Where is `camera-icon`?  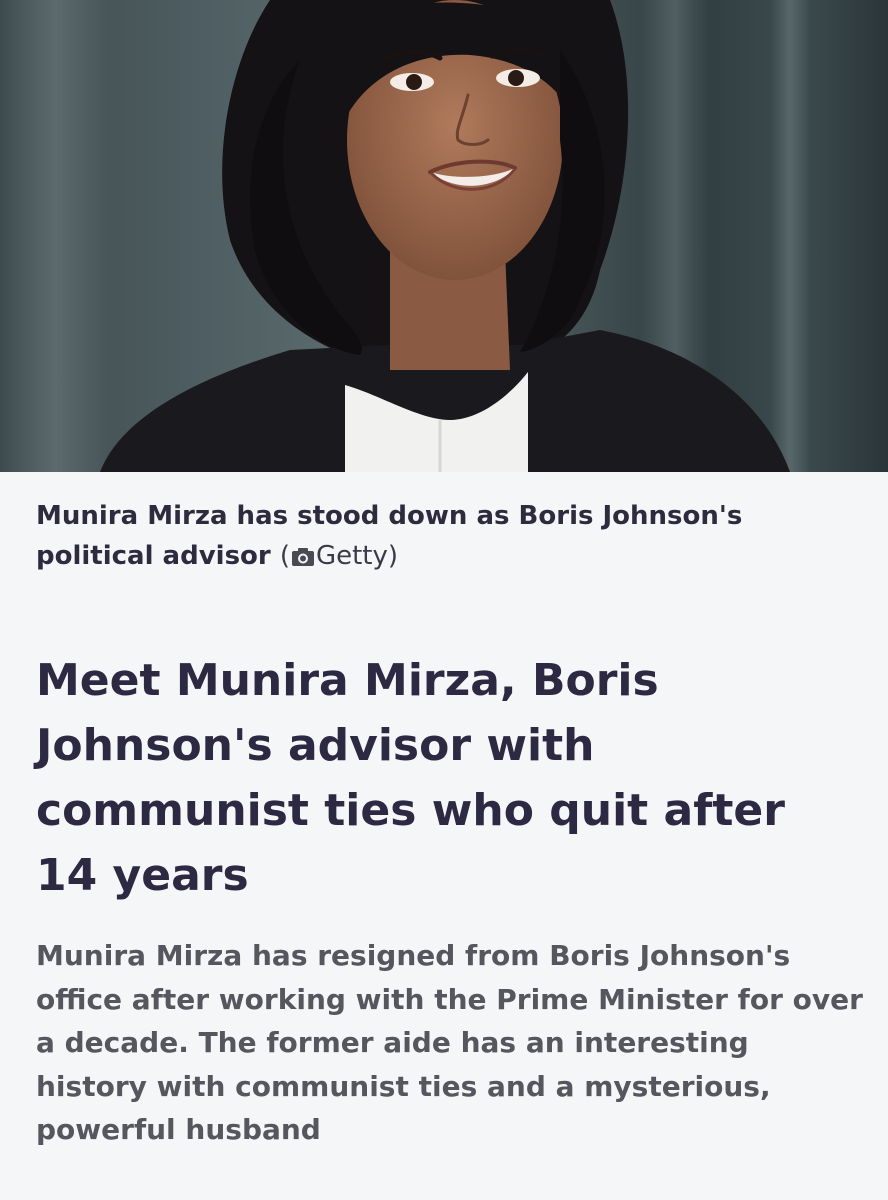 camera-icon is located at coordinates (302, 557).